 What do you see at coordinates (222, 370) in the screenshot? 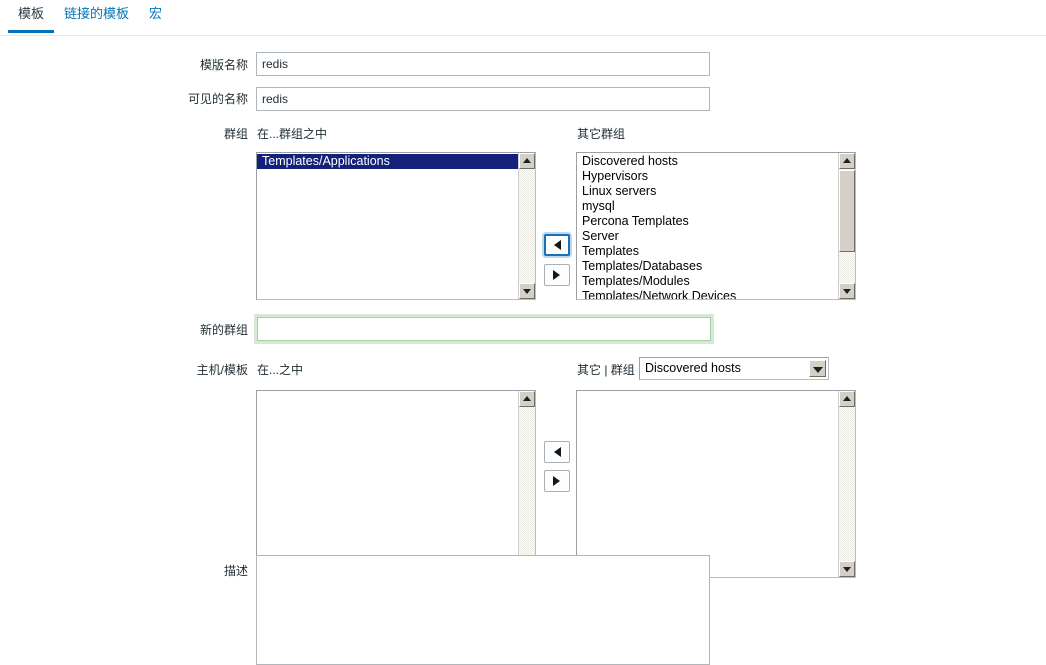
I see `host-templates-label: 主机/模板` at bounding box center [222, 370].